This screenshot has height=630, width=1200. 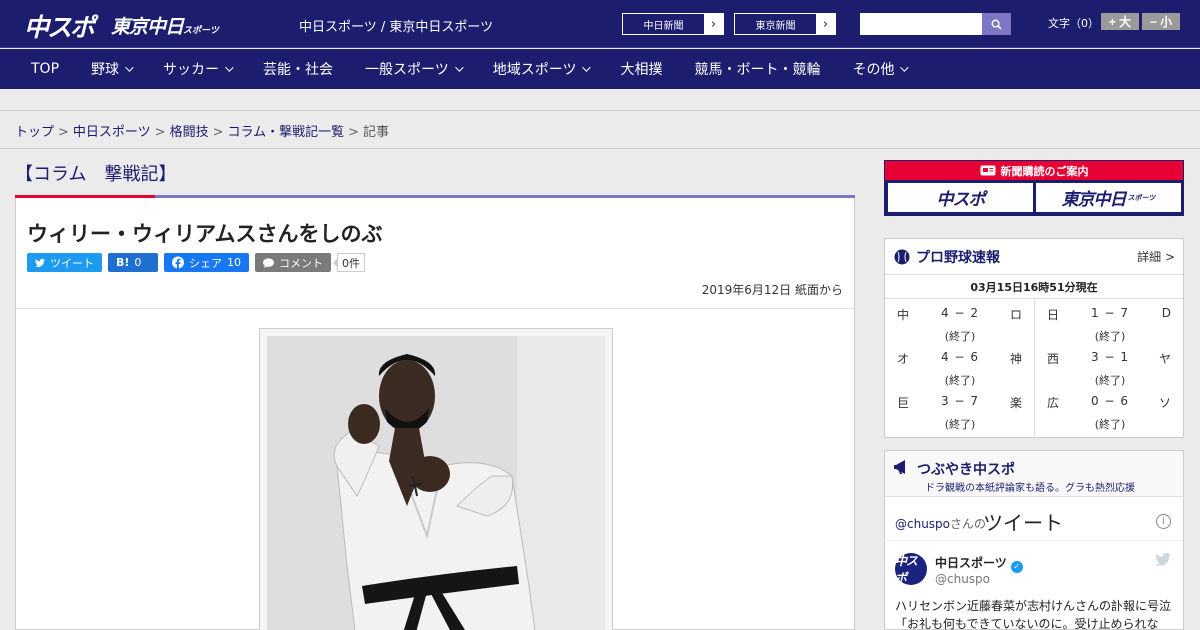 What do you see at coordinates (178, 262) in the screenshot?
I see `facebook-icon` at bounding box center [178, 262].